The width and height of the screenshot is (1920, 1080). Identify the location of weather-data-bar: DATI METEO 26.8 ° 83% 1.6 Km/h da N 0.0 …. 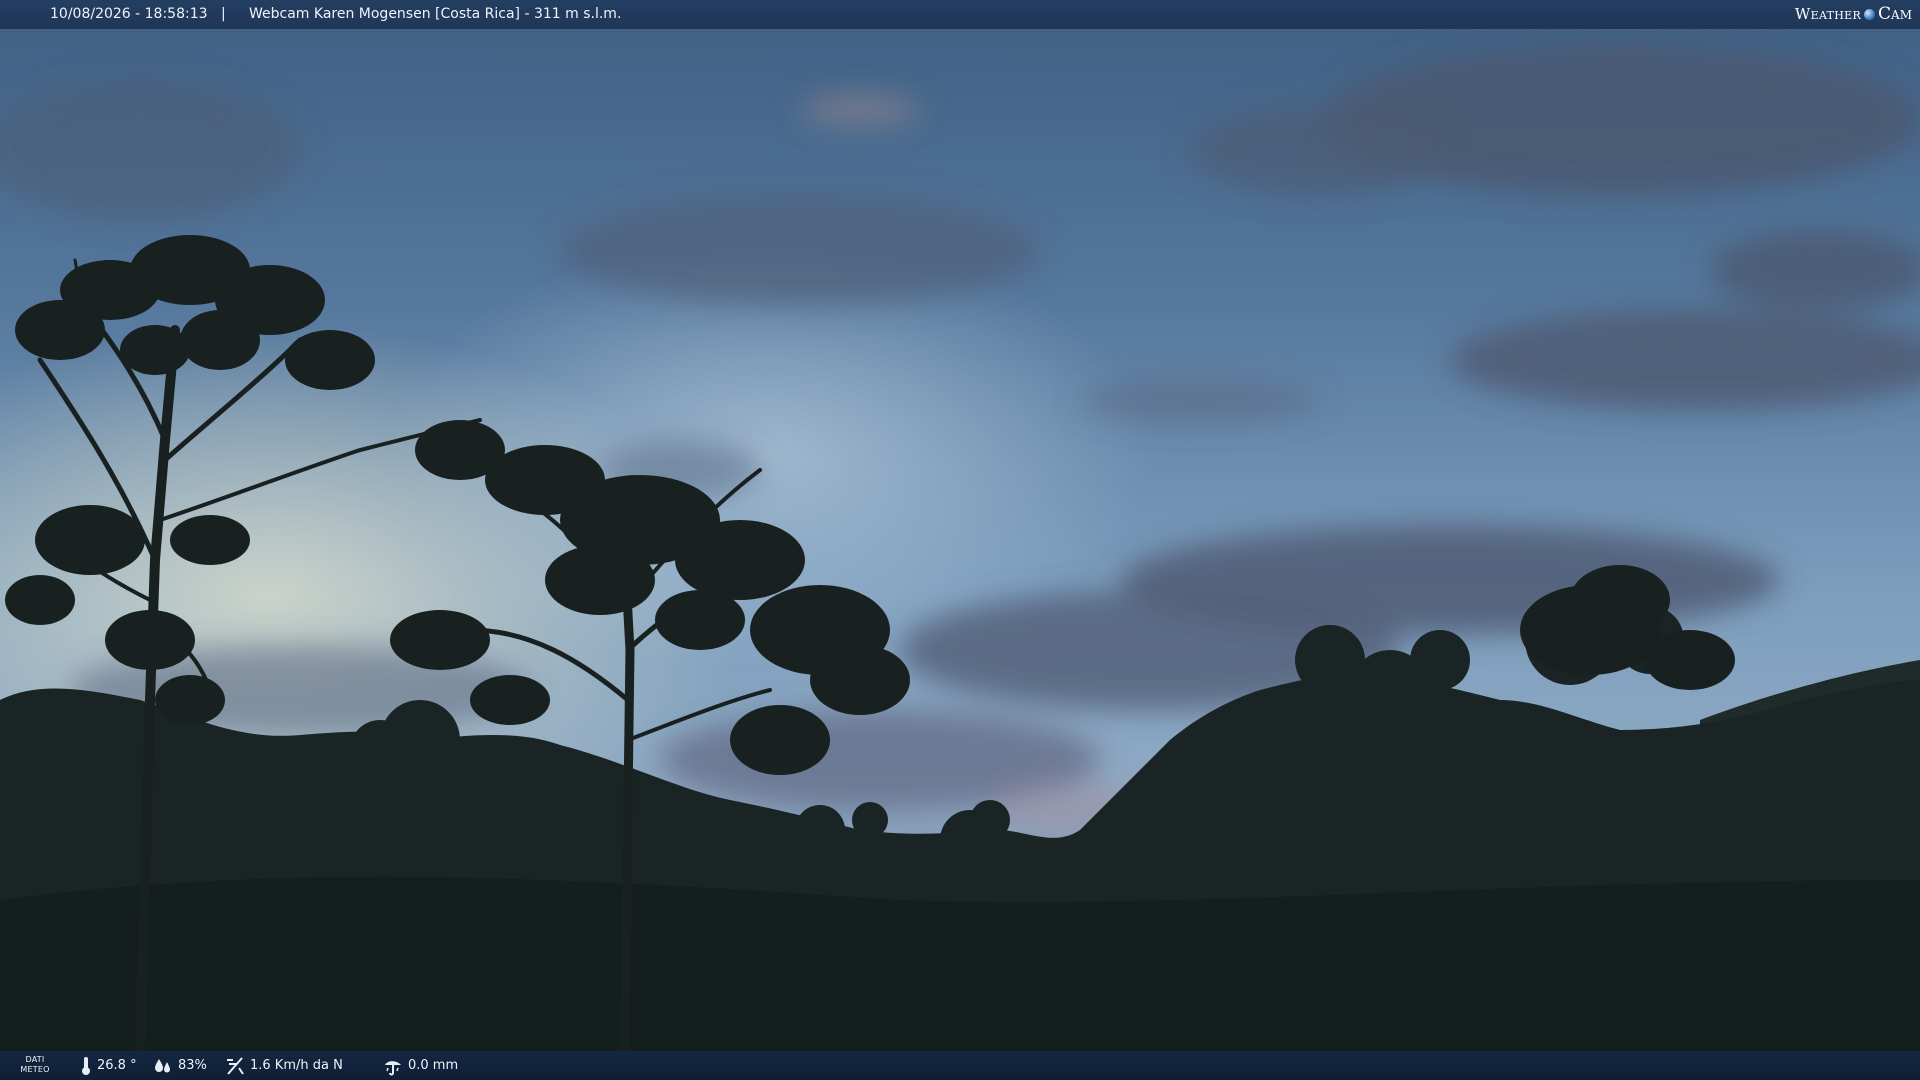
(960, 1065).